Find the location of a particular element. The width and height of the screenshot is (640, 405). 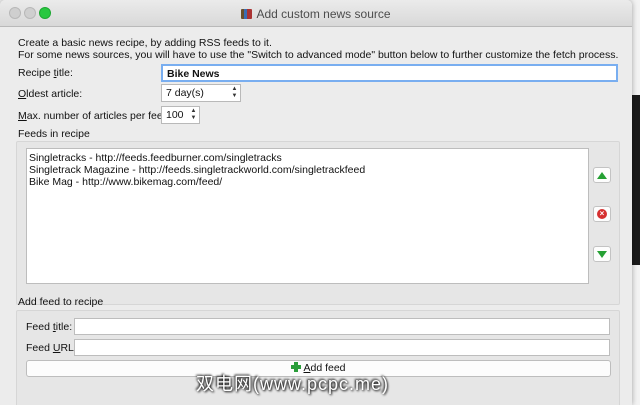

move-feed-up-button is located at coordinates (602, 175).